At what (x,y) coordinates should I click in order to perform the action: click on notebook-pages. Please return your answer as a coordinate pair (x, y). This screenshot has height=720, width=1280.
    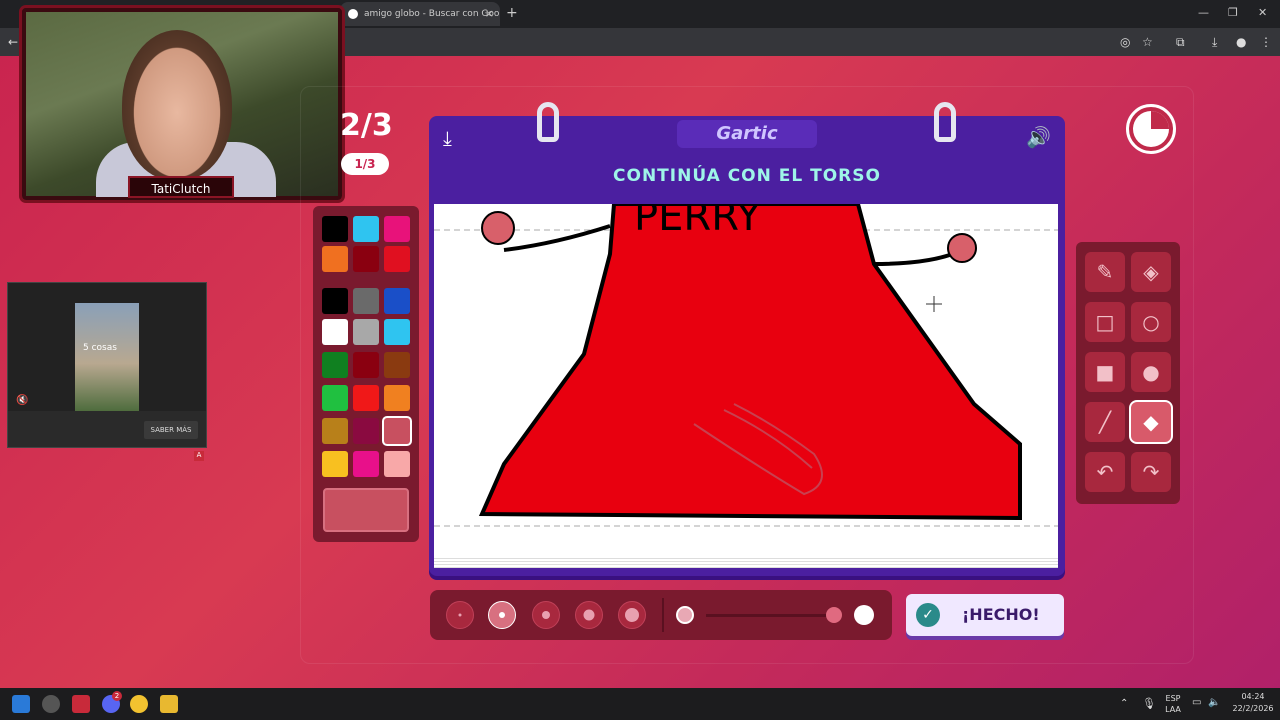
    Looking at the image, I should click on (746, 562).